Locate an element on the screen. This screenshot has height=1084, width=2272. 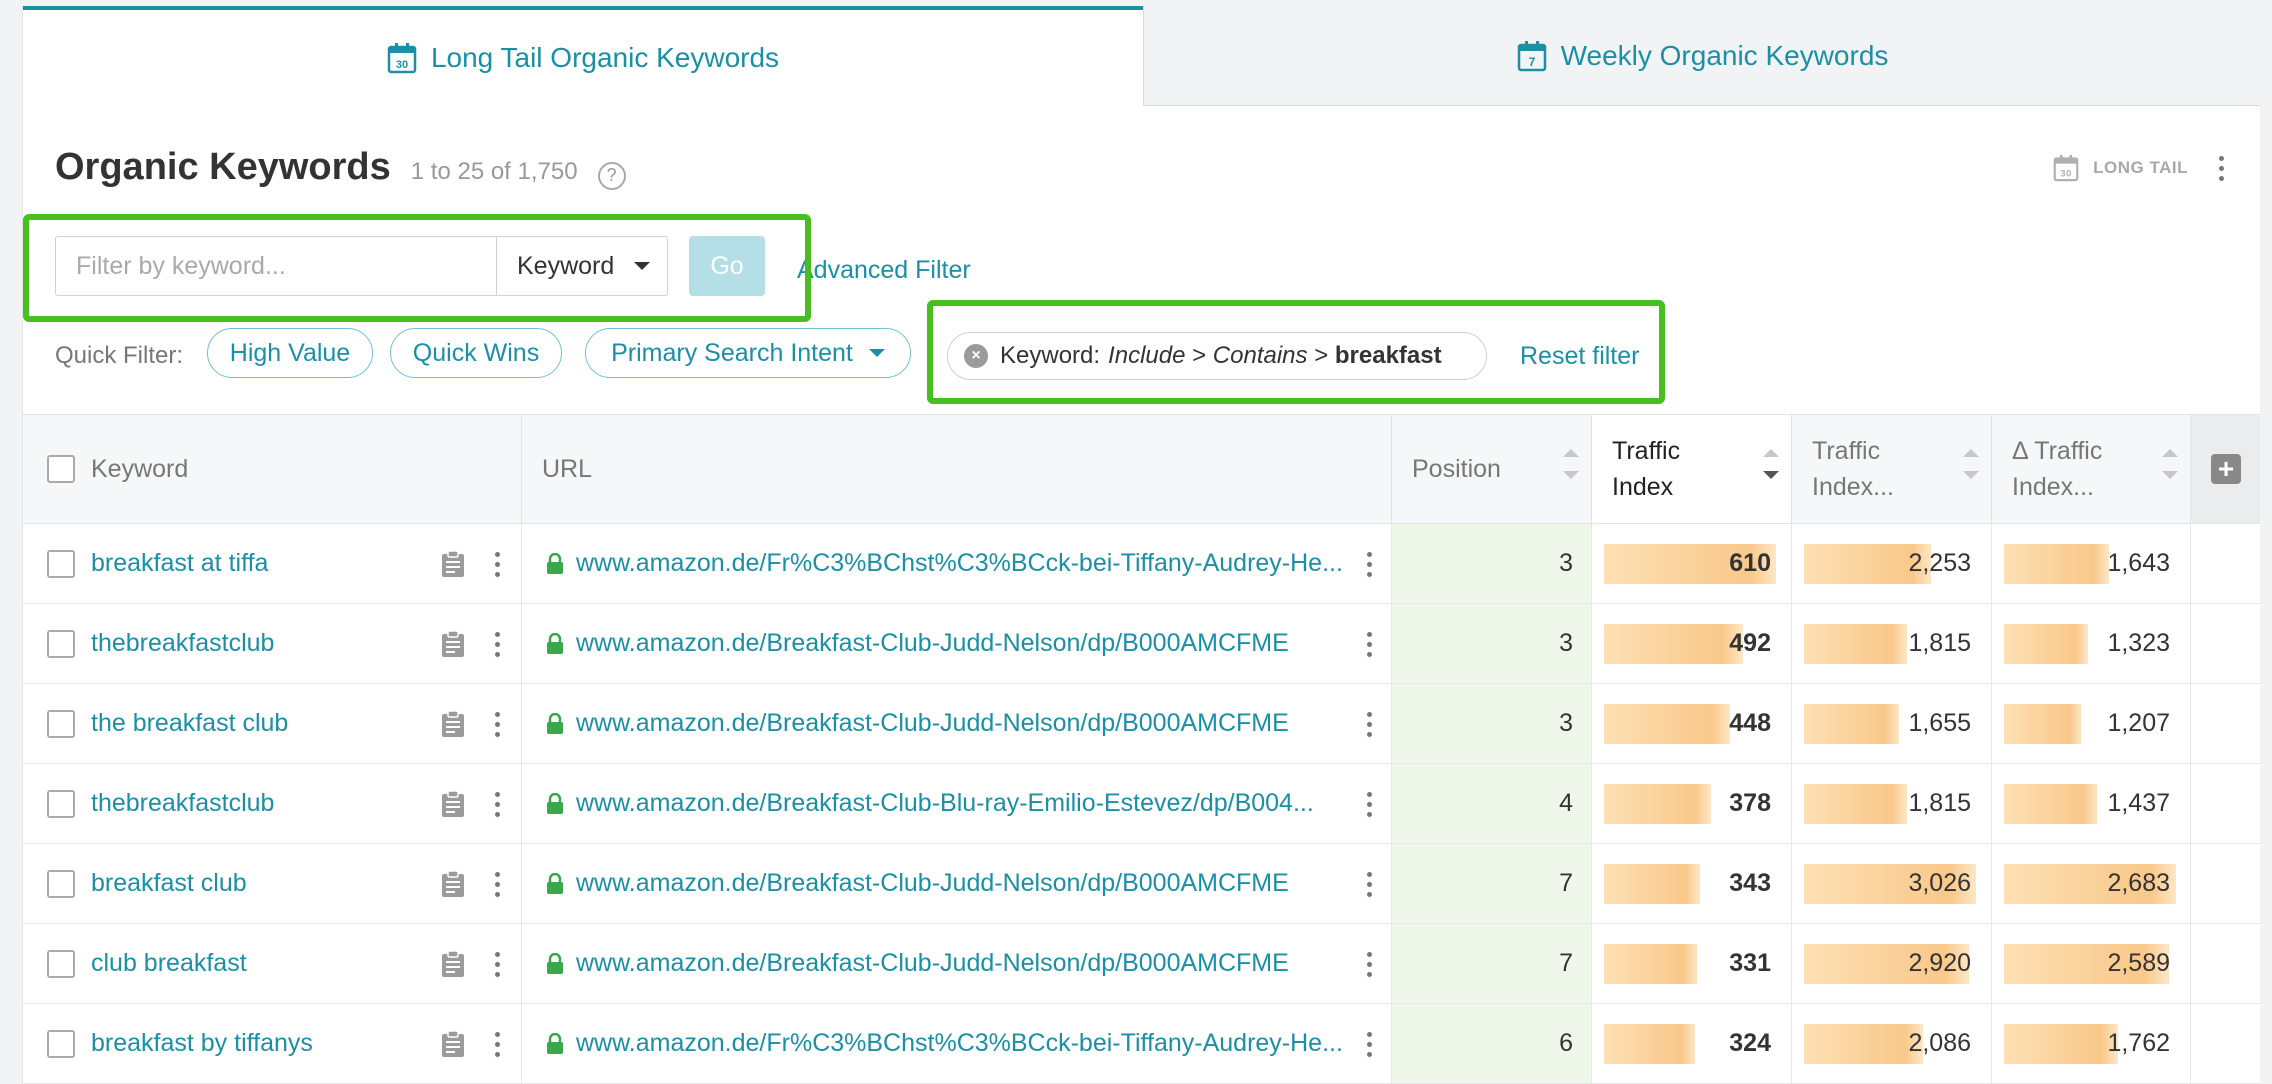
cell-traffic-index: 610 is located at coordinates (1692, 563).